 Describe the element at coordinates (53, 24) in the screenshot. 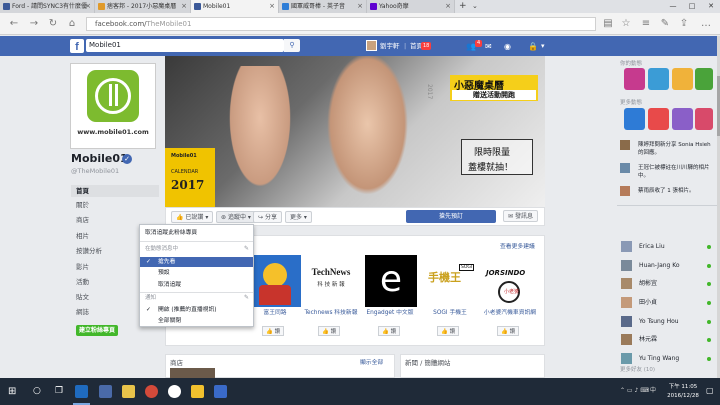

I see `refresh-icon: ↻` at that location.